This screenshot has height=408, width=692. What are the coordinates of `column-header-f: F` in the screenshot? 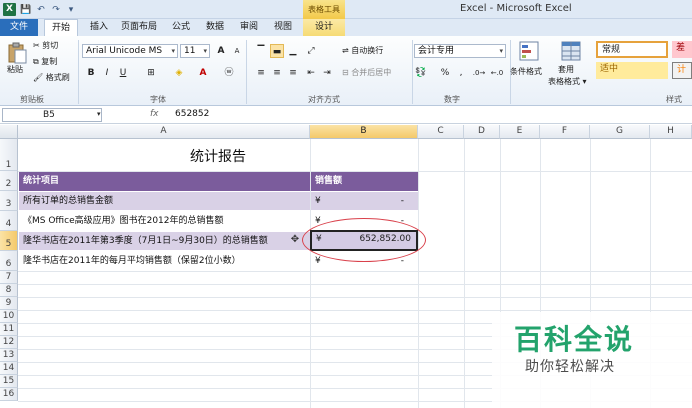 It's located at (565, 132).